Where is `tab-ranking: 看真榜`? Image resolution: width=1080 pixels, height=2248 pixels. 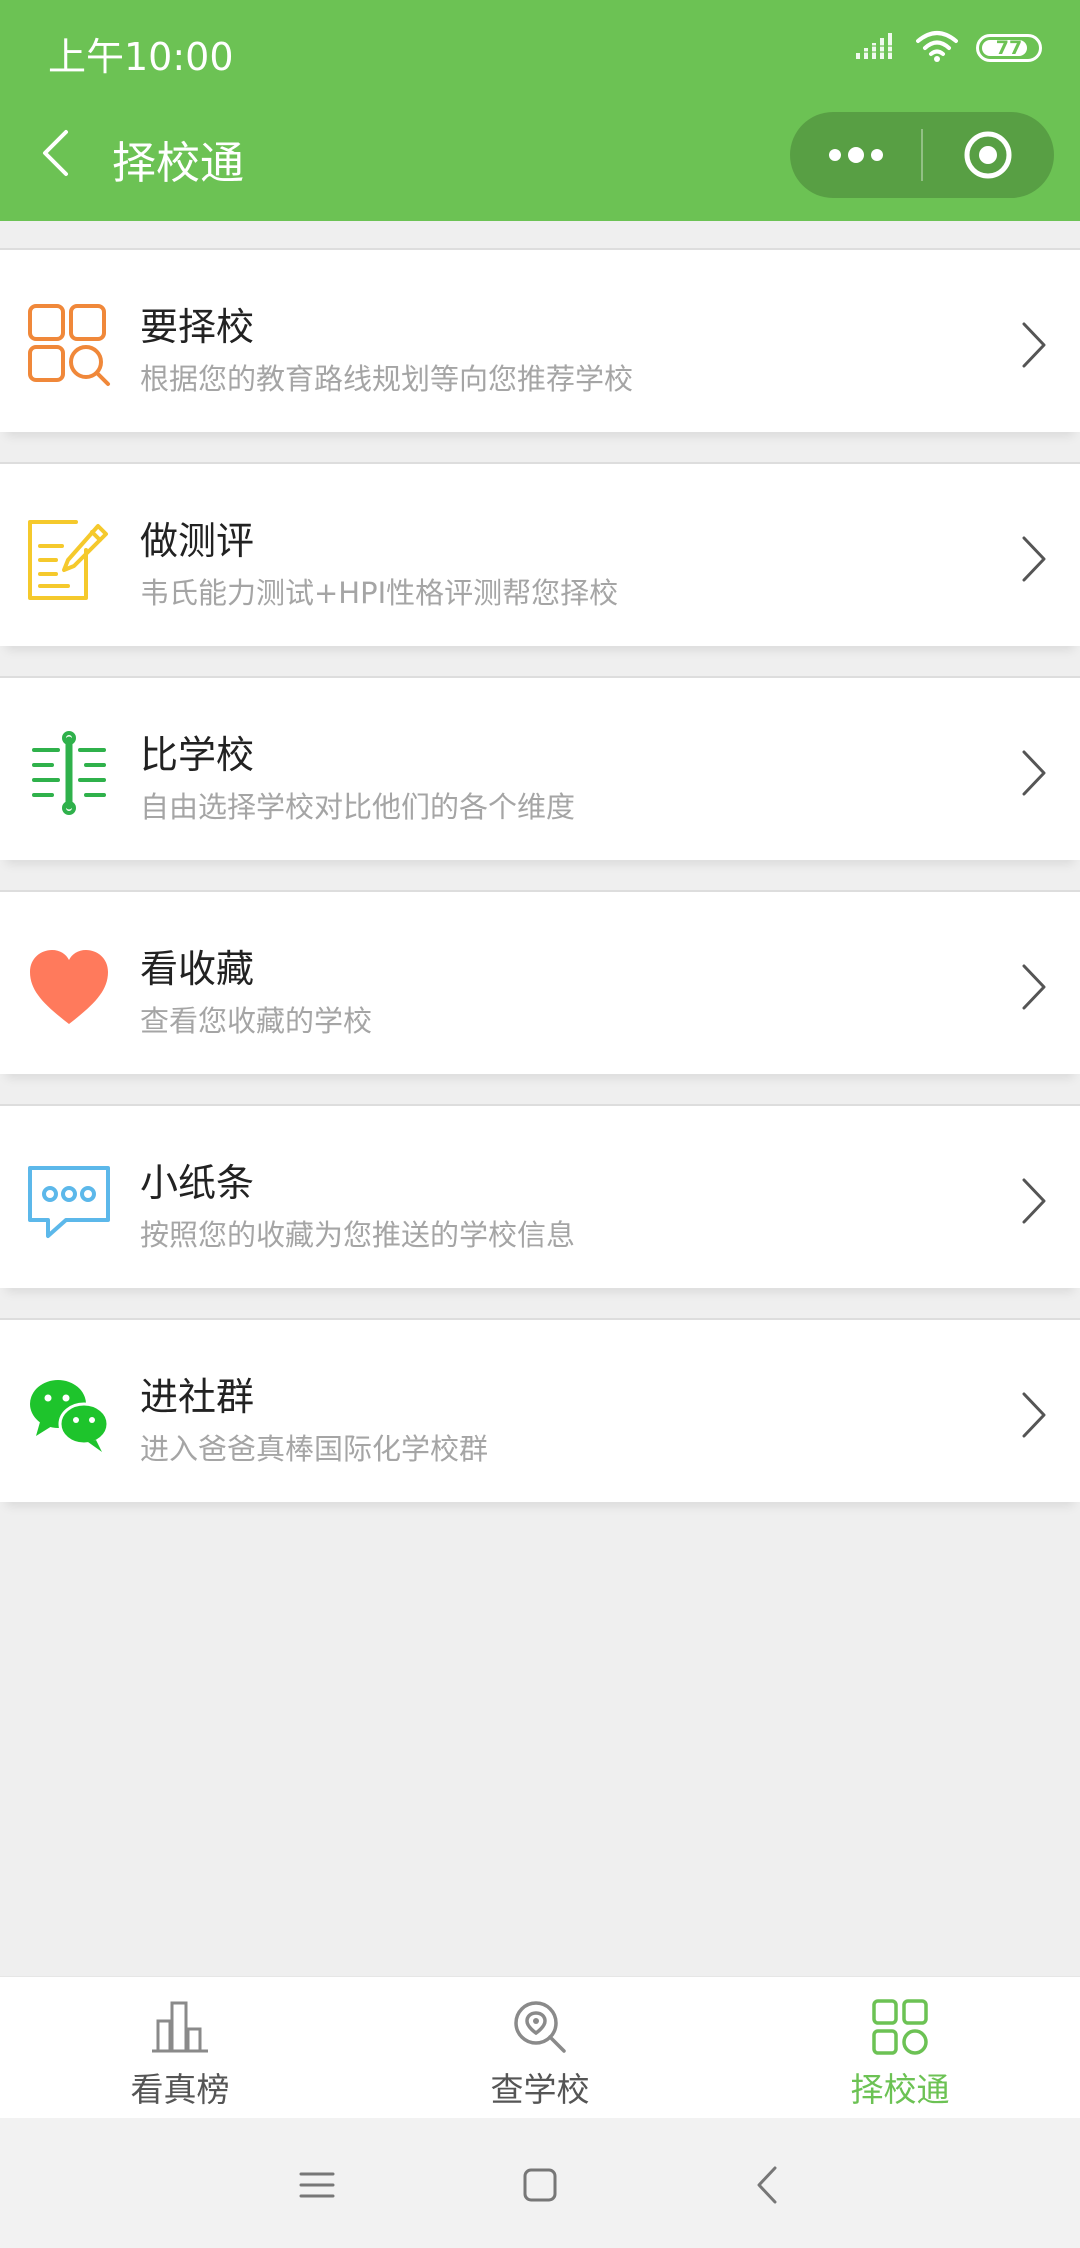
tab-ranking: 看真榜 is located at coordinates (180, 2048).